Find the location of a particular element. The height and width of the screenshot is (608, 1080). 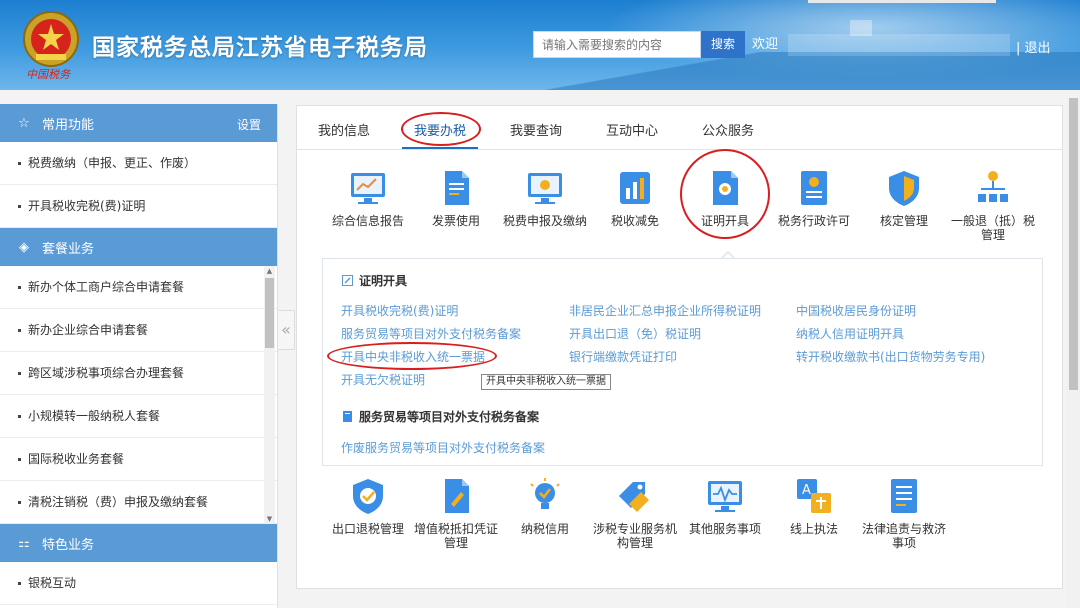

sidebar-item: 银税互动 is located at coordinates (138, 583).